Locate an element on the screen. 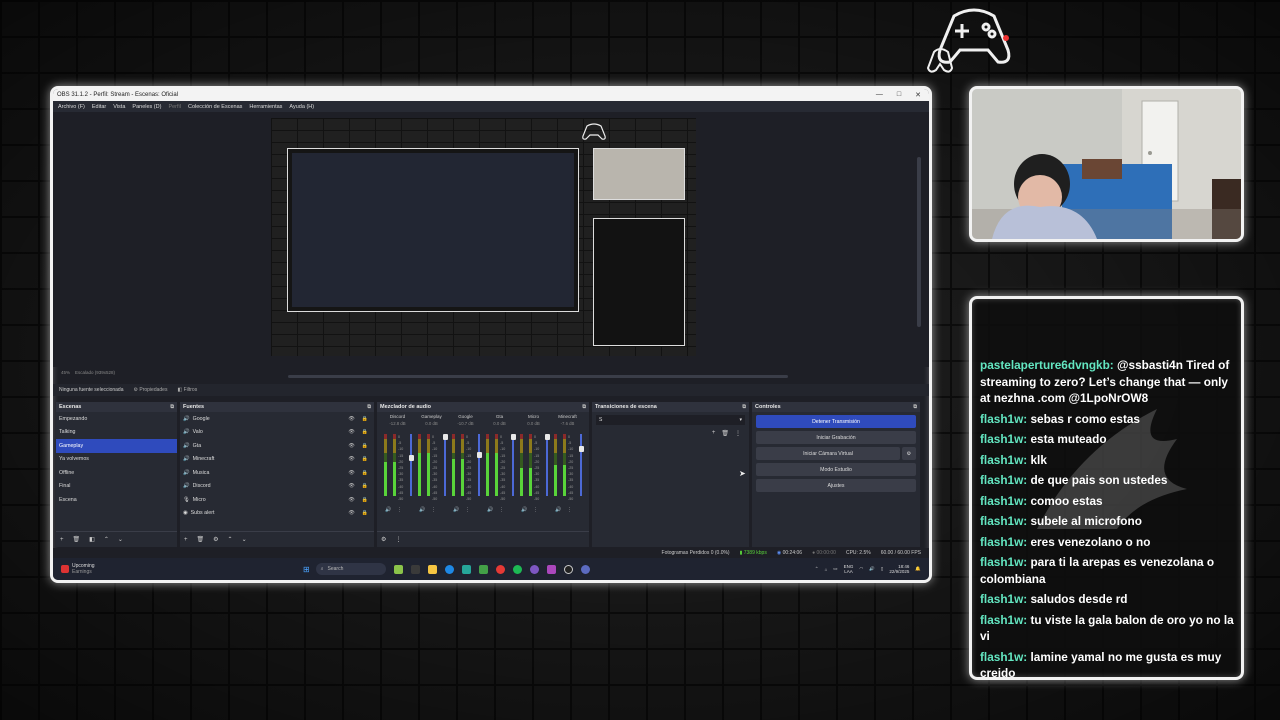 The width and height of the screenshot is (1280, 720). preview-canvas is located at coordinates (483, 237).